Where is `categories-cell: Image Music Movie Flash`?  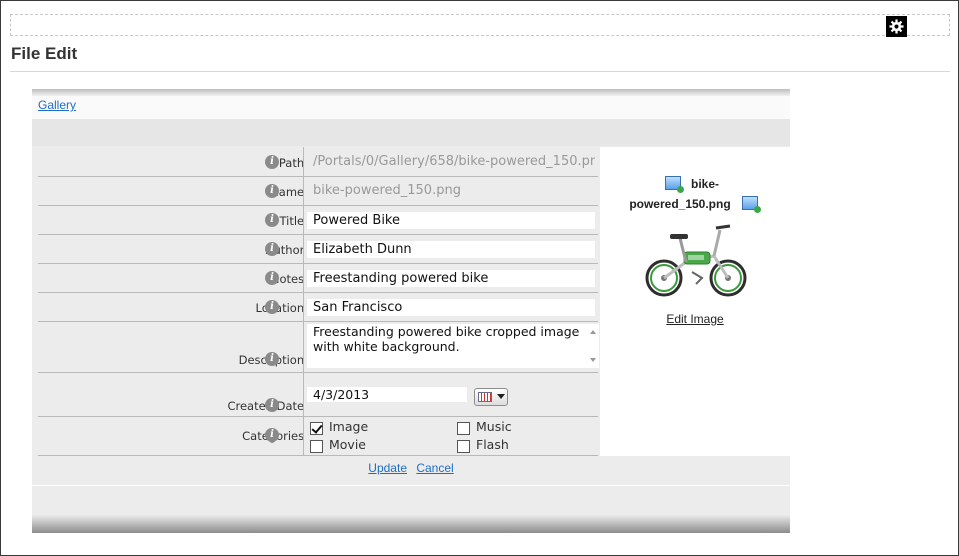 categories-cell: Image Music Movie Flash is located at coordinates (450, 436).